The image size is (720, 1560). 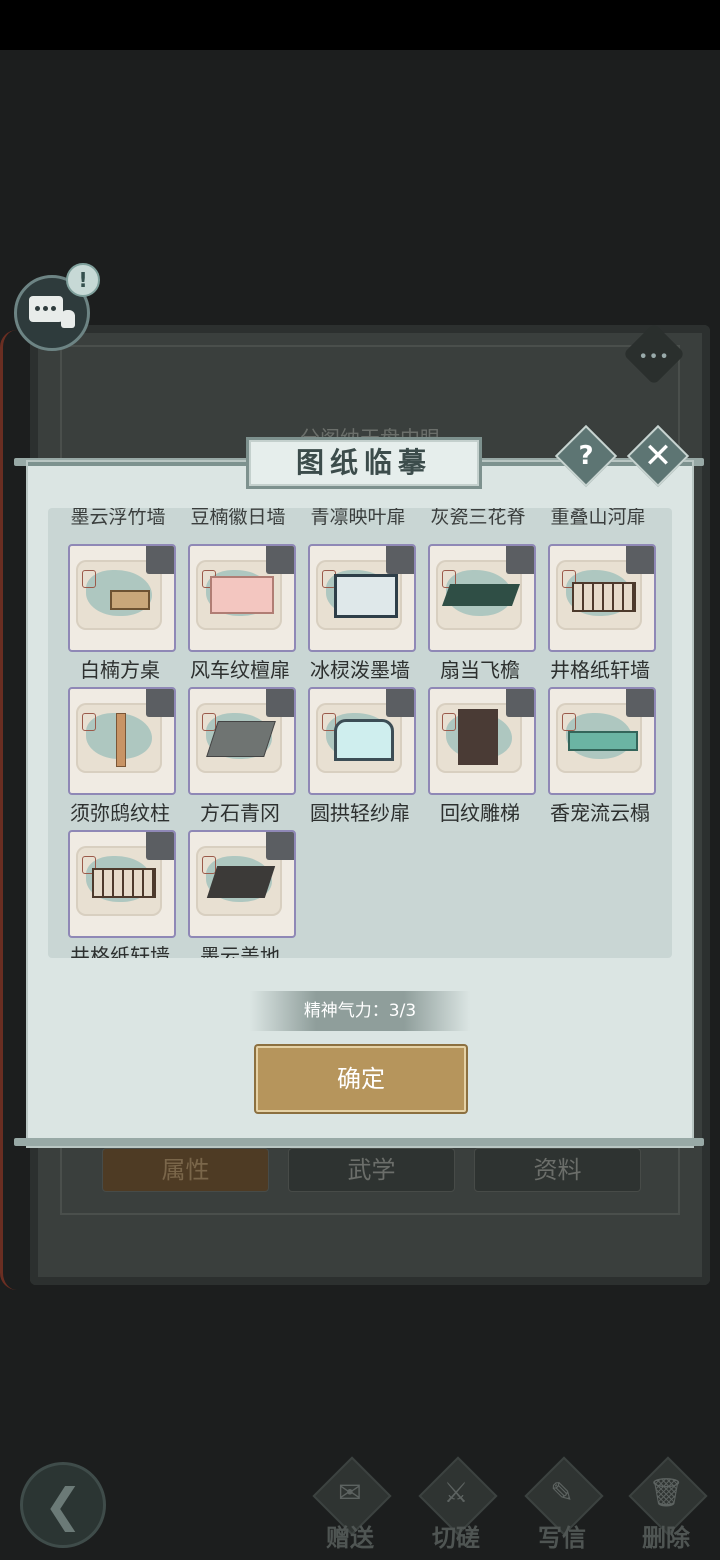 What do you see at coordinates (361, 1079) in the screenshot?
I see `confirm-button: 确定` at bounding box center [361, 1079].